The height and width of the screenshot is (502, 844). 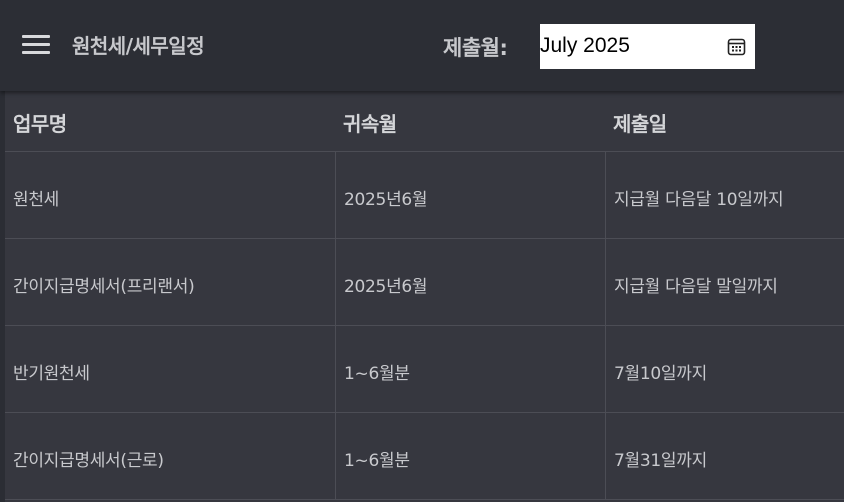 I want to click on table-cell: 반기원천세, so click(x=170, y=369).